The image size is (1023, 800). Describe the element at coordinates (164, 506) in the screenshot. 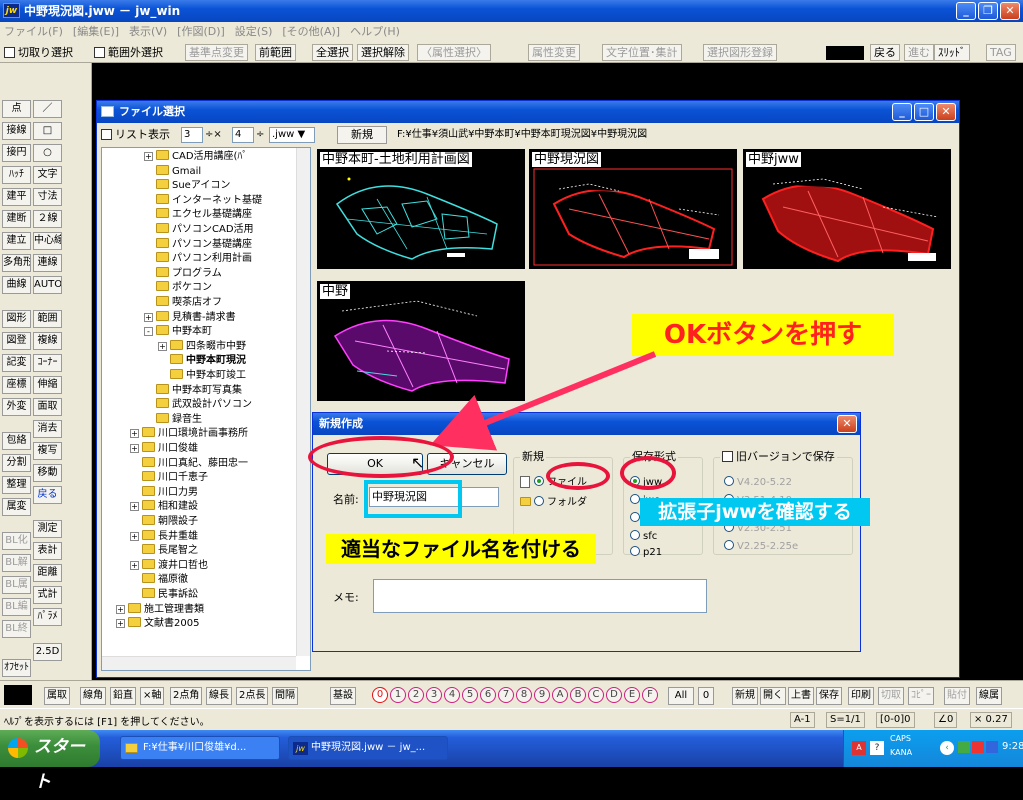

I see `tree-folder-item: + 相和建設` at that location.